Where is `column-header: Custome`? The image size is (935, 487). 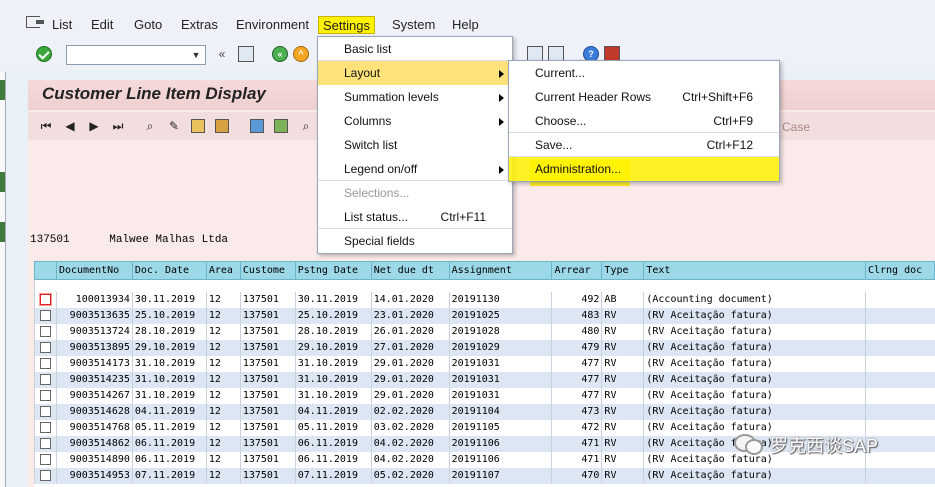 column-header: Custome is located at coordinates (267, 270).